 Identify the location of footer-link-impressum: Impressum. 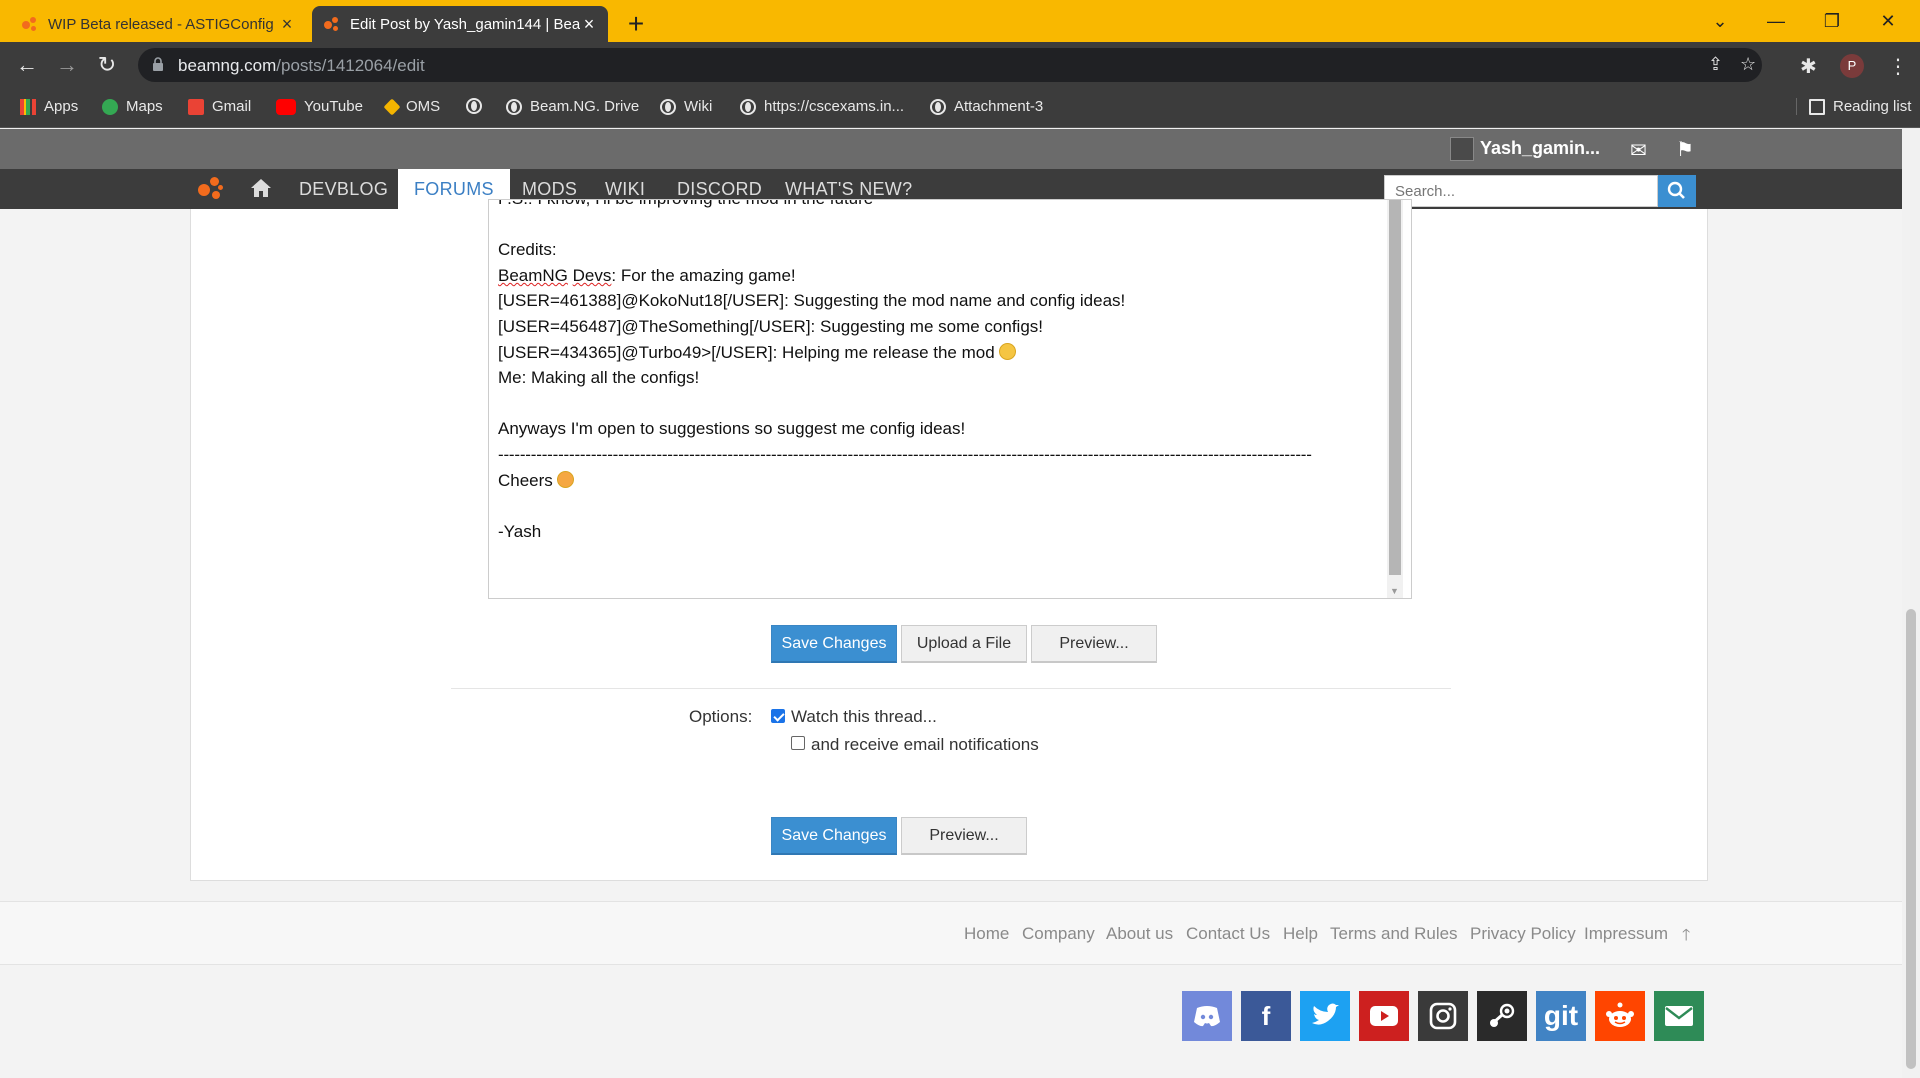
(1626, 934).